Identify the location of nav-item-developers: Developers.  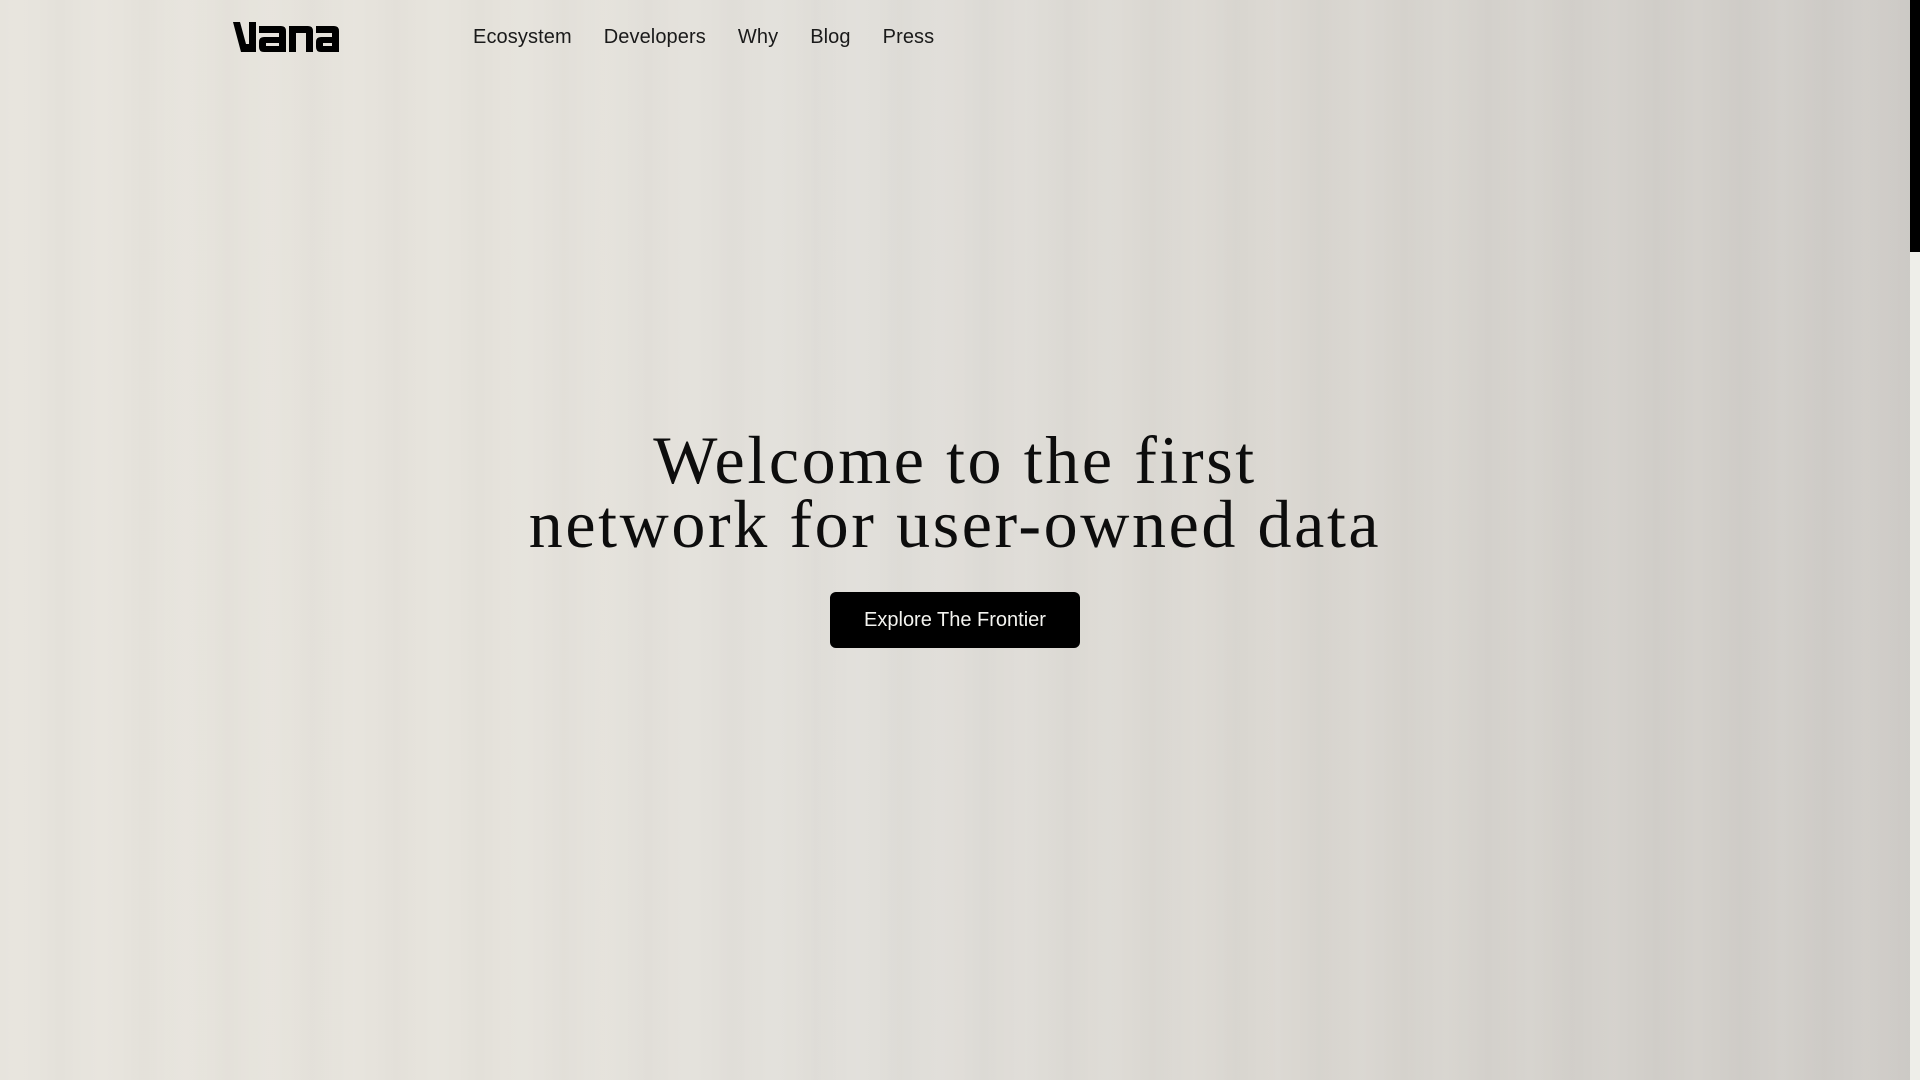
(655, 37).